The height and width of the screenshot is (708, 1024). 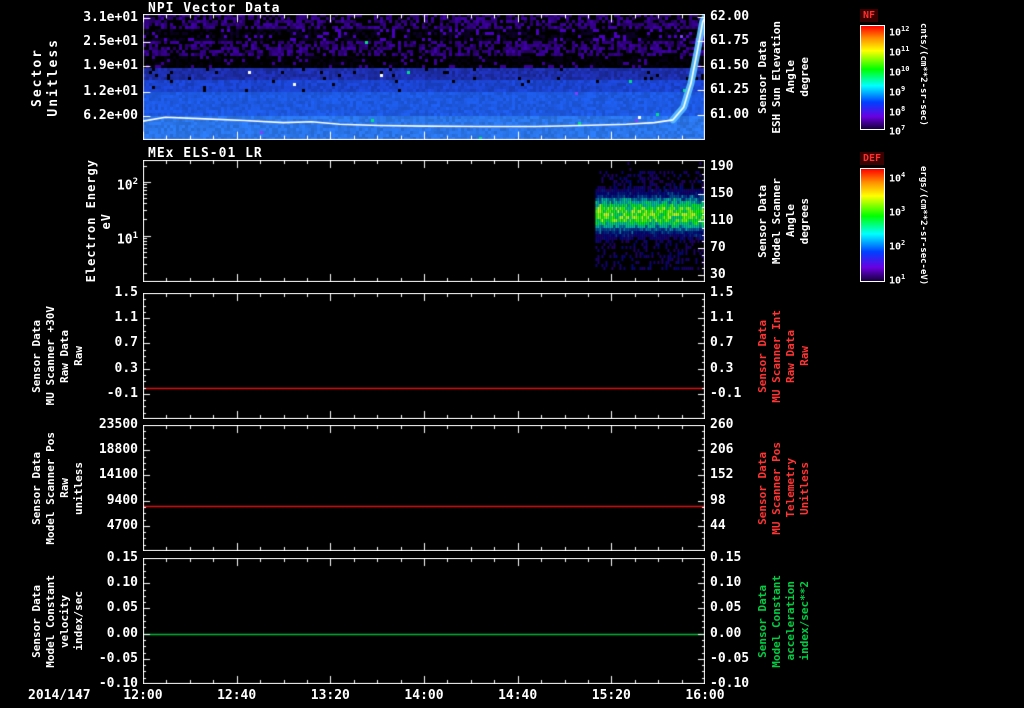 What do you see at coordinates (91, 221) in the screenshot?
I see `axis-title-left-mex-els-01-lr-line: Electron Energy` at bounding box center [91, 221].